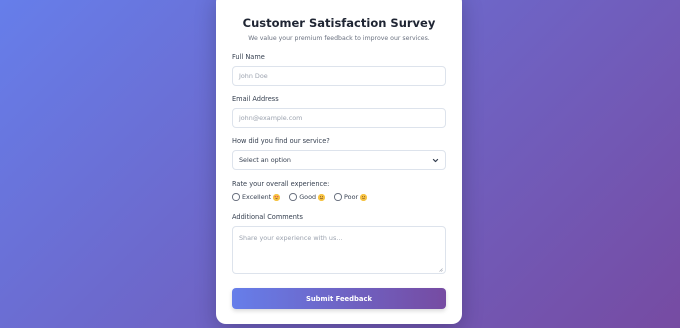 The height and width of the screenshot is (328, 680). What do you see at coordinates (281, 184) in the screenshot?
I see `rating-label: Rate your overall experience:` at bounding box center [281, 184].